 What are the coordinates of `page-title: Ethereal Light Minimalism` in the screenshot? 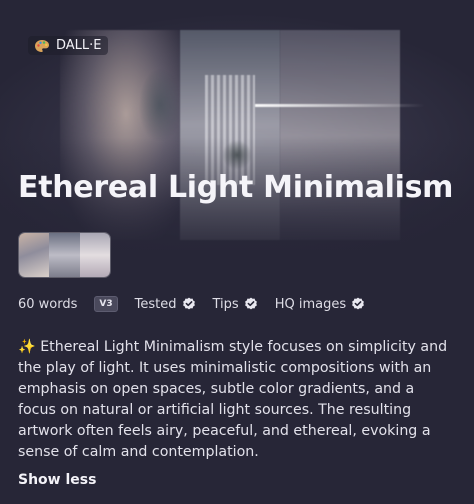 It's located at (236, 187).